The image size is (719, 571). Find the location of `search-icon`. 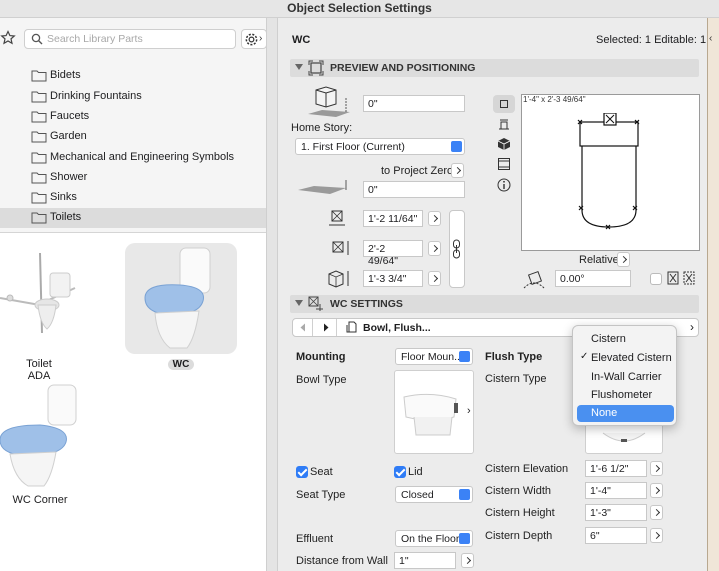

search-icon is located at coordinates (37, 39).